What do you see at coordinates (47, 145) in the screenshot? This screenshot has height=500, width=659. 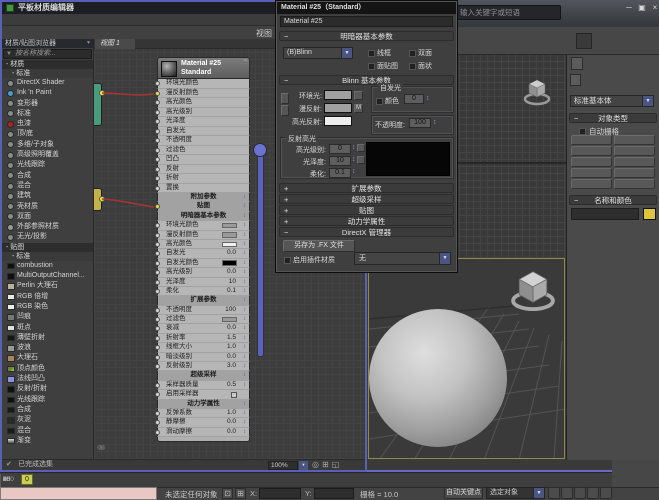 I see `material-list-item: 多维/子对象` at bounding box center [47, 145].